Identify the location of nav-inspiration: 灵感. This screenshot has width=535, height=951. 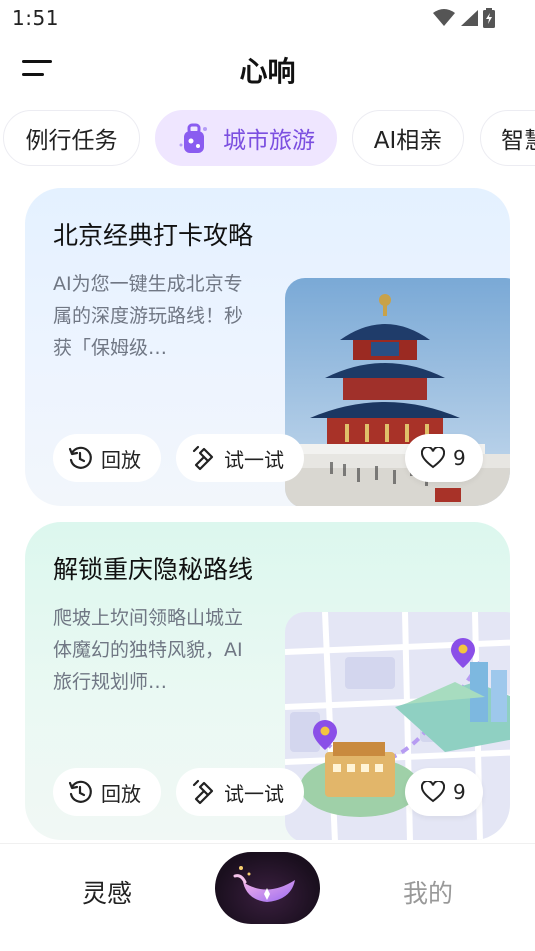
(107, 892).